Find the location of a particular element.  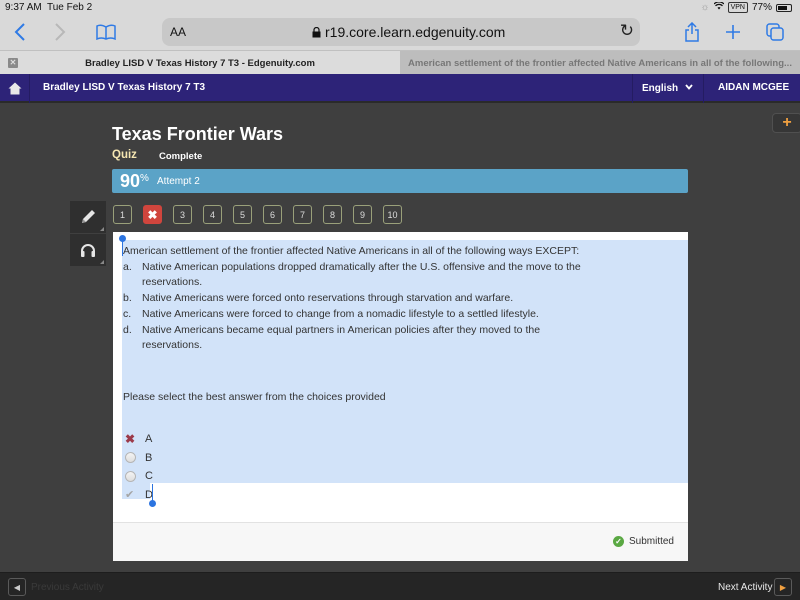

audio-tool-button is located at coordinates (88, 250).